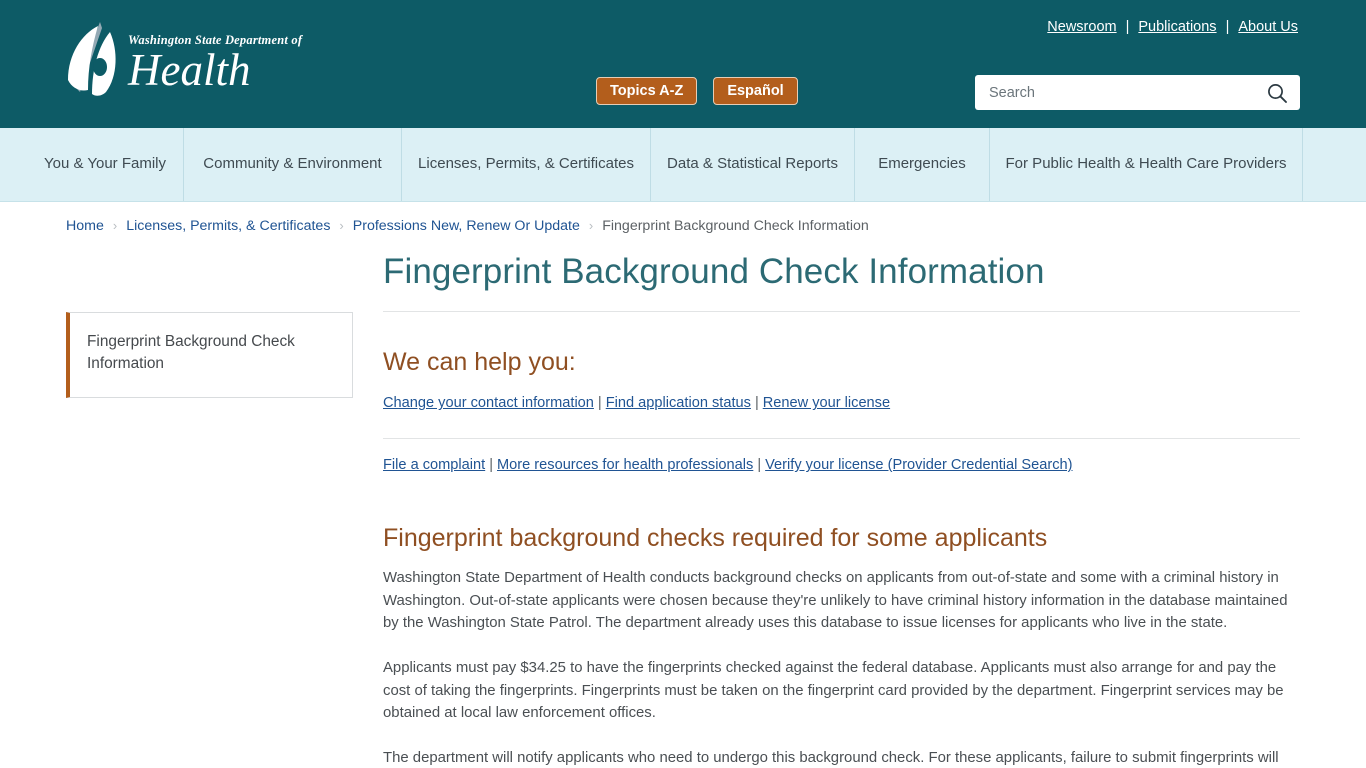 The height and width of the screenshot is (768, 1366). I want to click on link-change-your-contact-information: Change your contact information, so click(488, 403).